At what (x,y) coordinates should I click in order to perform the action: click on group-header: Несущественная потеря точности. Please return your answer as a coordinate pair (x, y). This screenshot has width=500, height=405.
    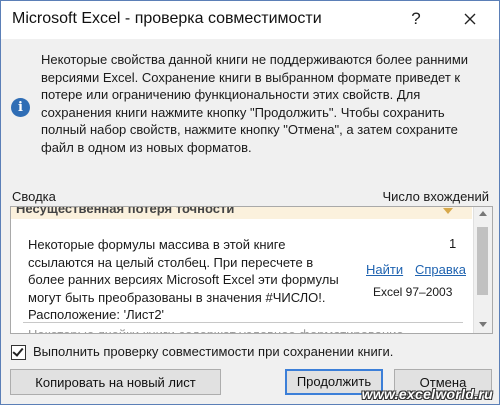
    Looking at the image, I should click on (241, 213).